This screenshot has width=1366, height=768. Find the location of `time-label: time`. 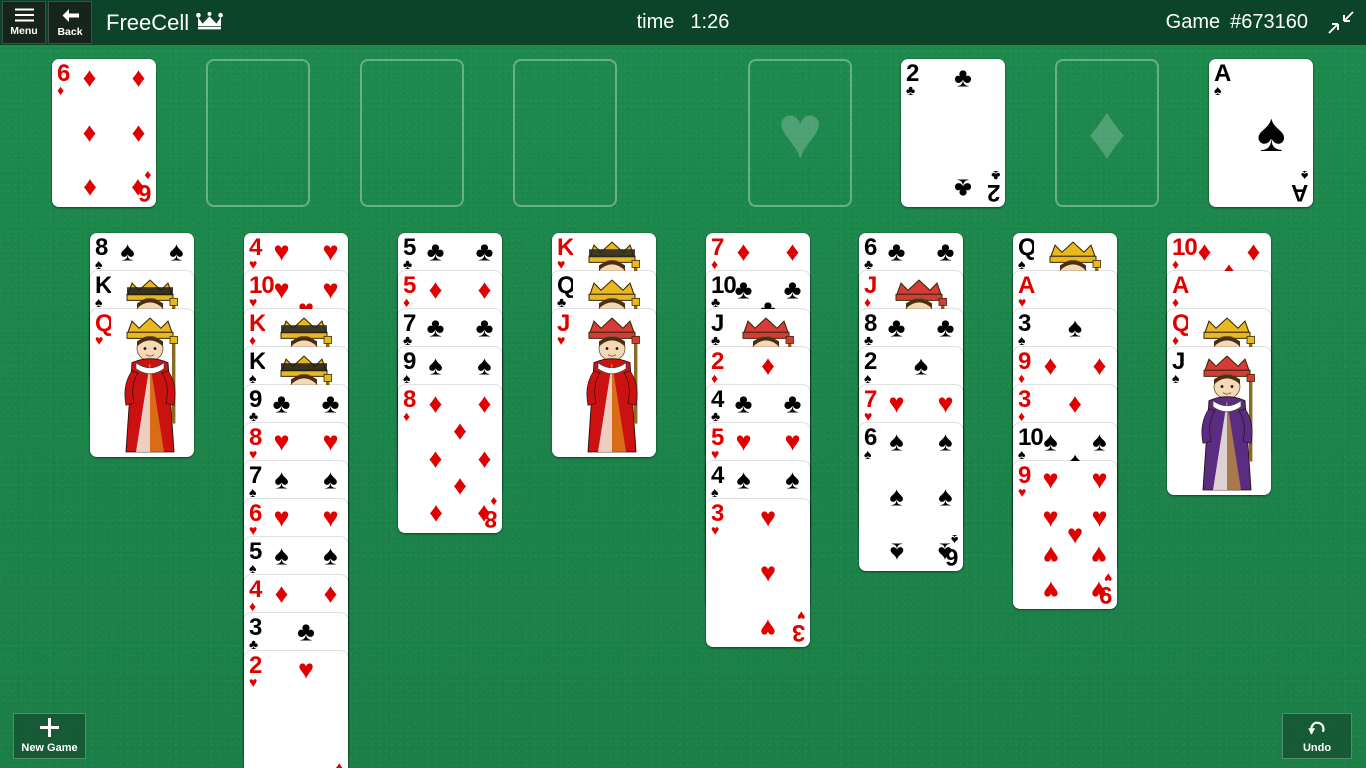

time-label: time is located at coordinates (655, 22).